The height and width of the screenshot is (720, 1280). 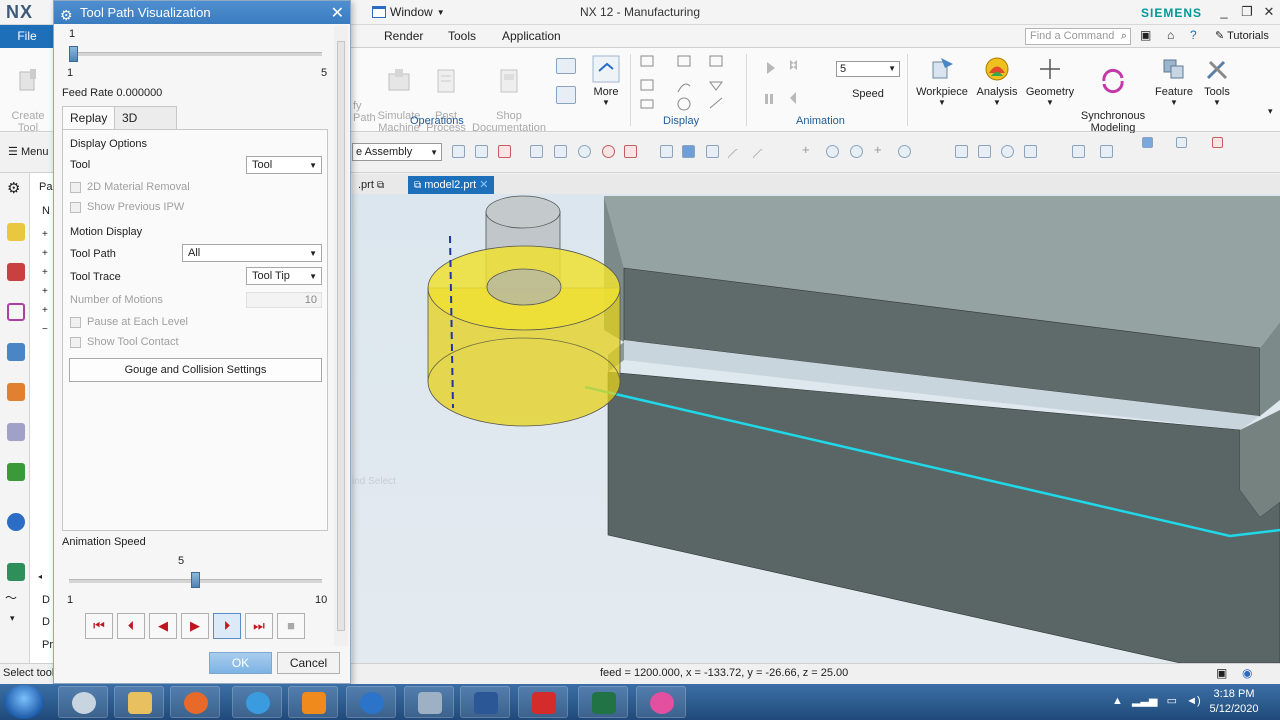 I want to click on speed-slider-thumb, so click(x=195, y=580).